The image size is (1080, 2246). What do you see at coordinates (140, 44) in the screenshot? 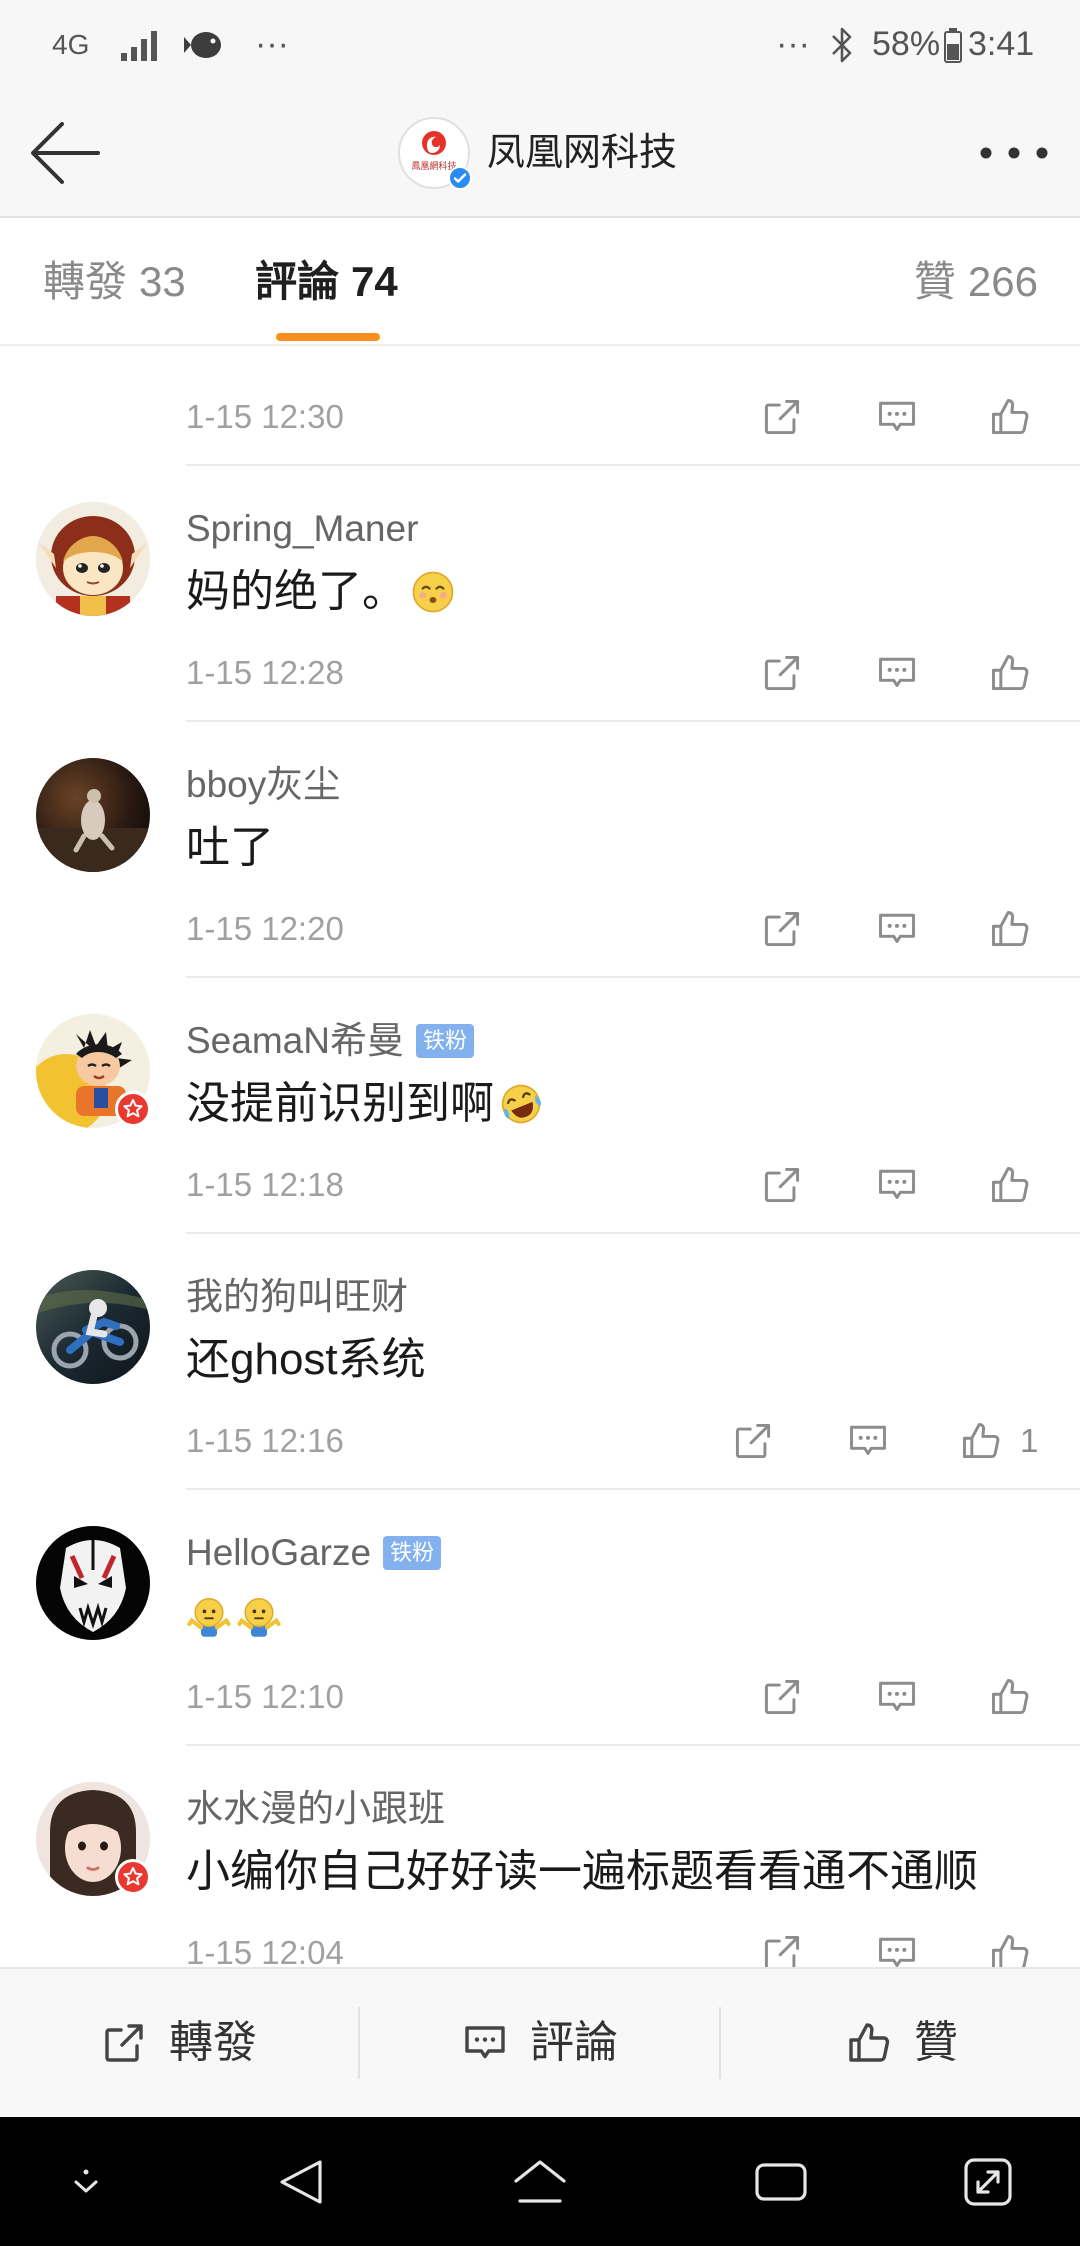
I see `signal-icon` at bounding box center [140, 44].